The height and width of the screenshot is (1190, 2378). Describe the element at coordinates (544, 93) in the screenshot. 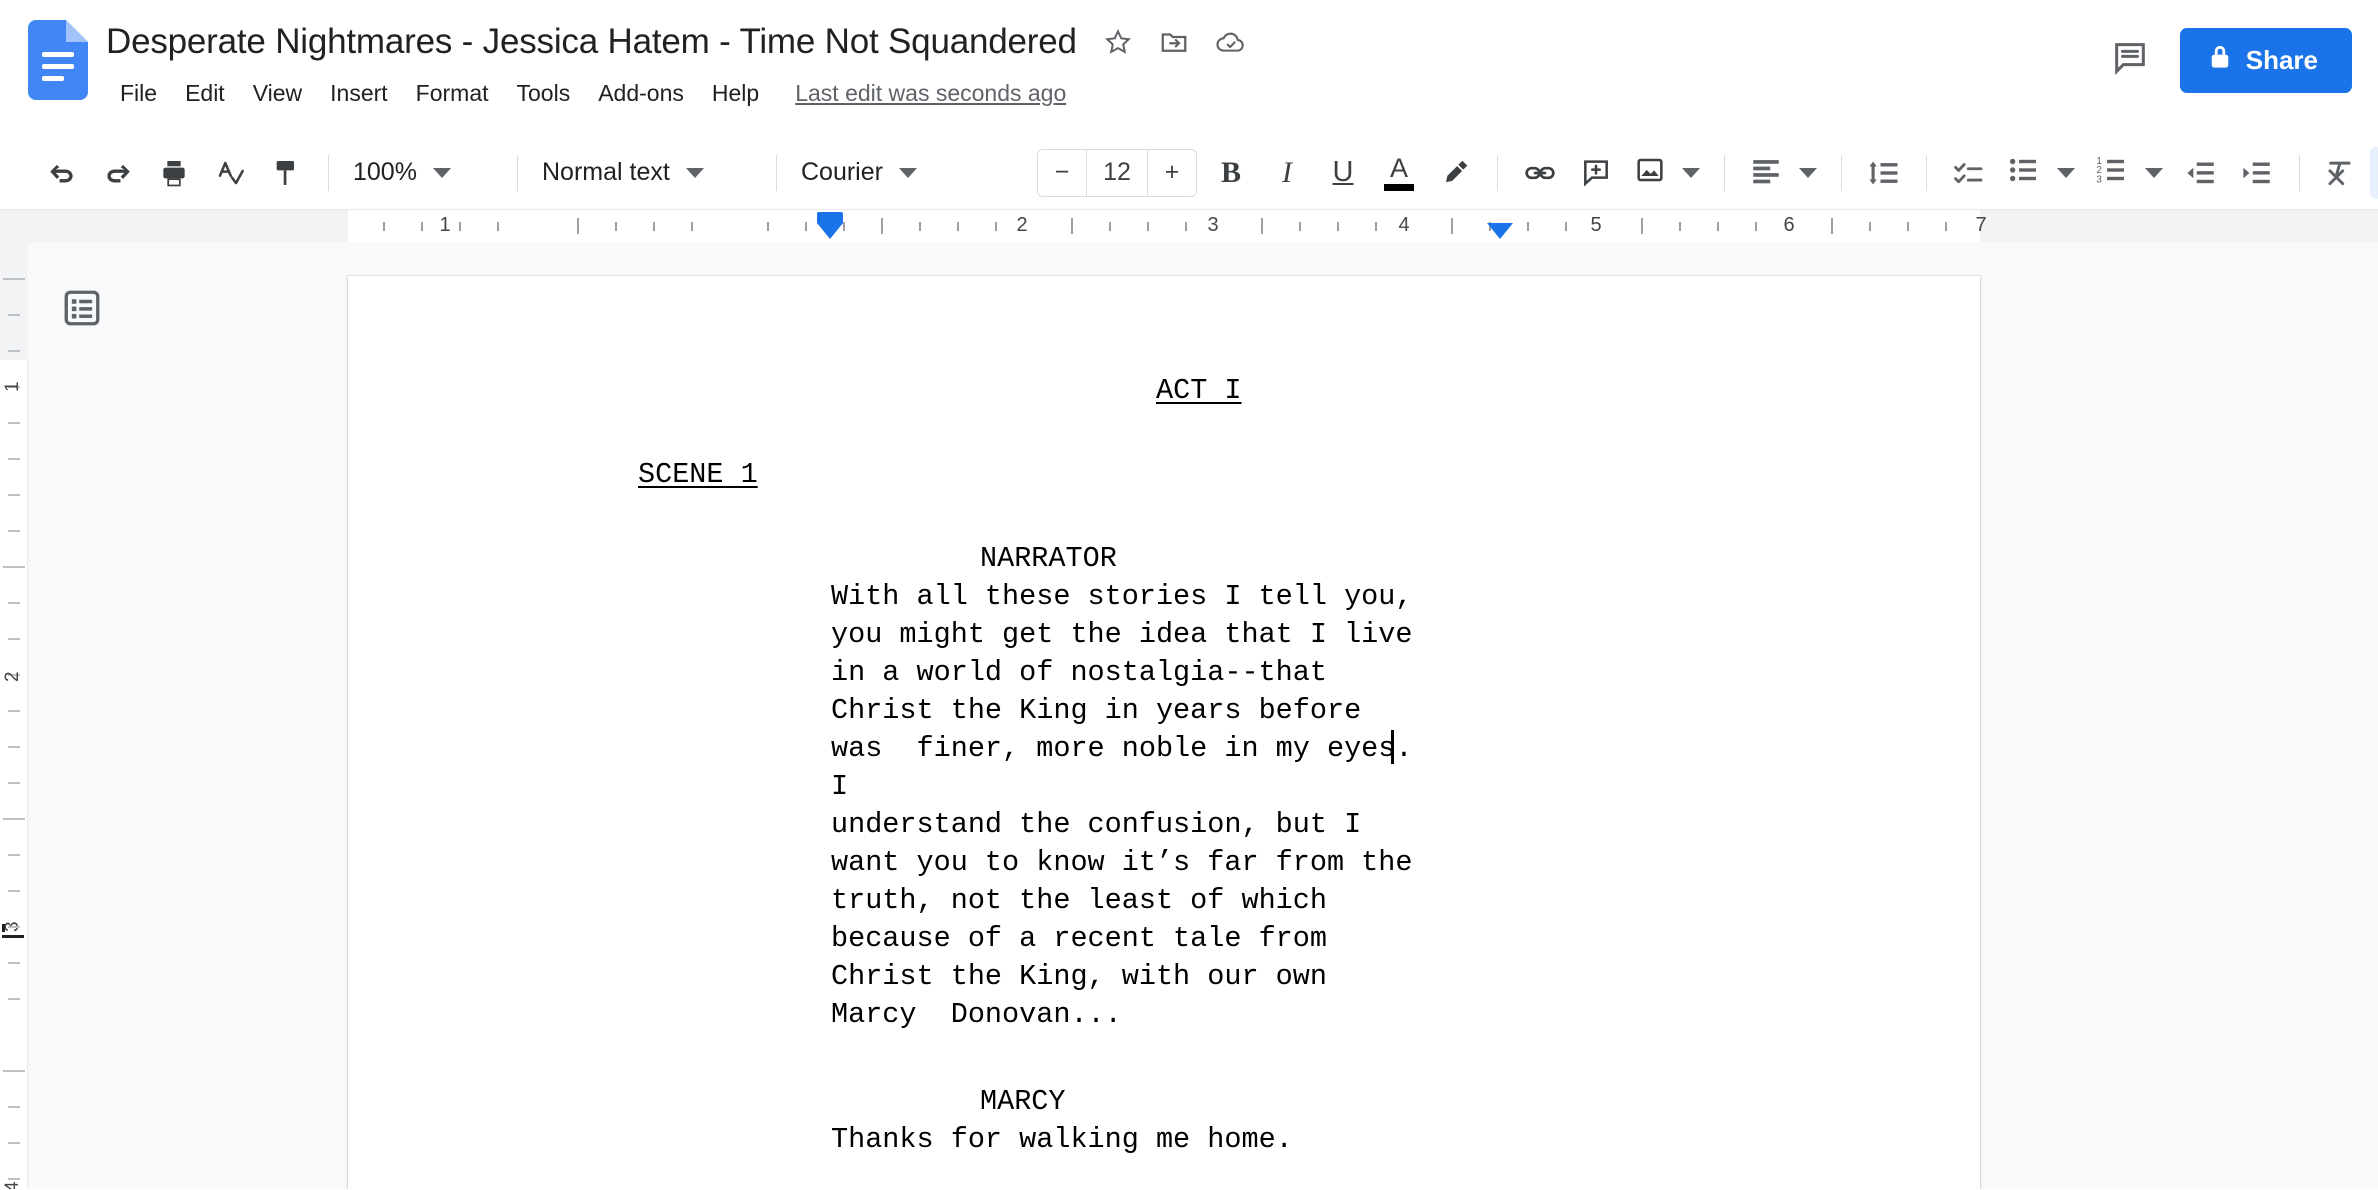

I see `menu-tools: Tools` at that location.